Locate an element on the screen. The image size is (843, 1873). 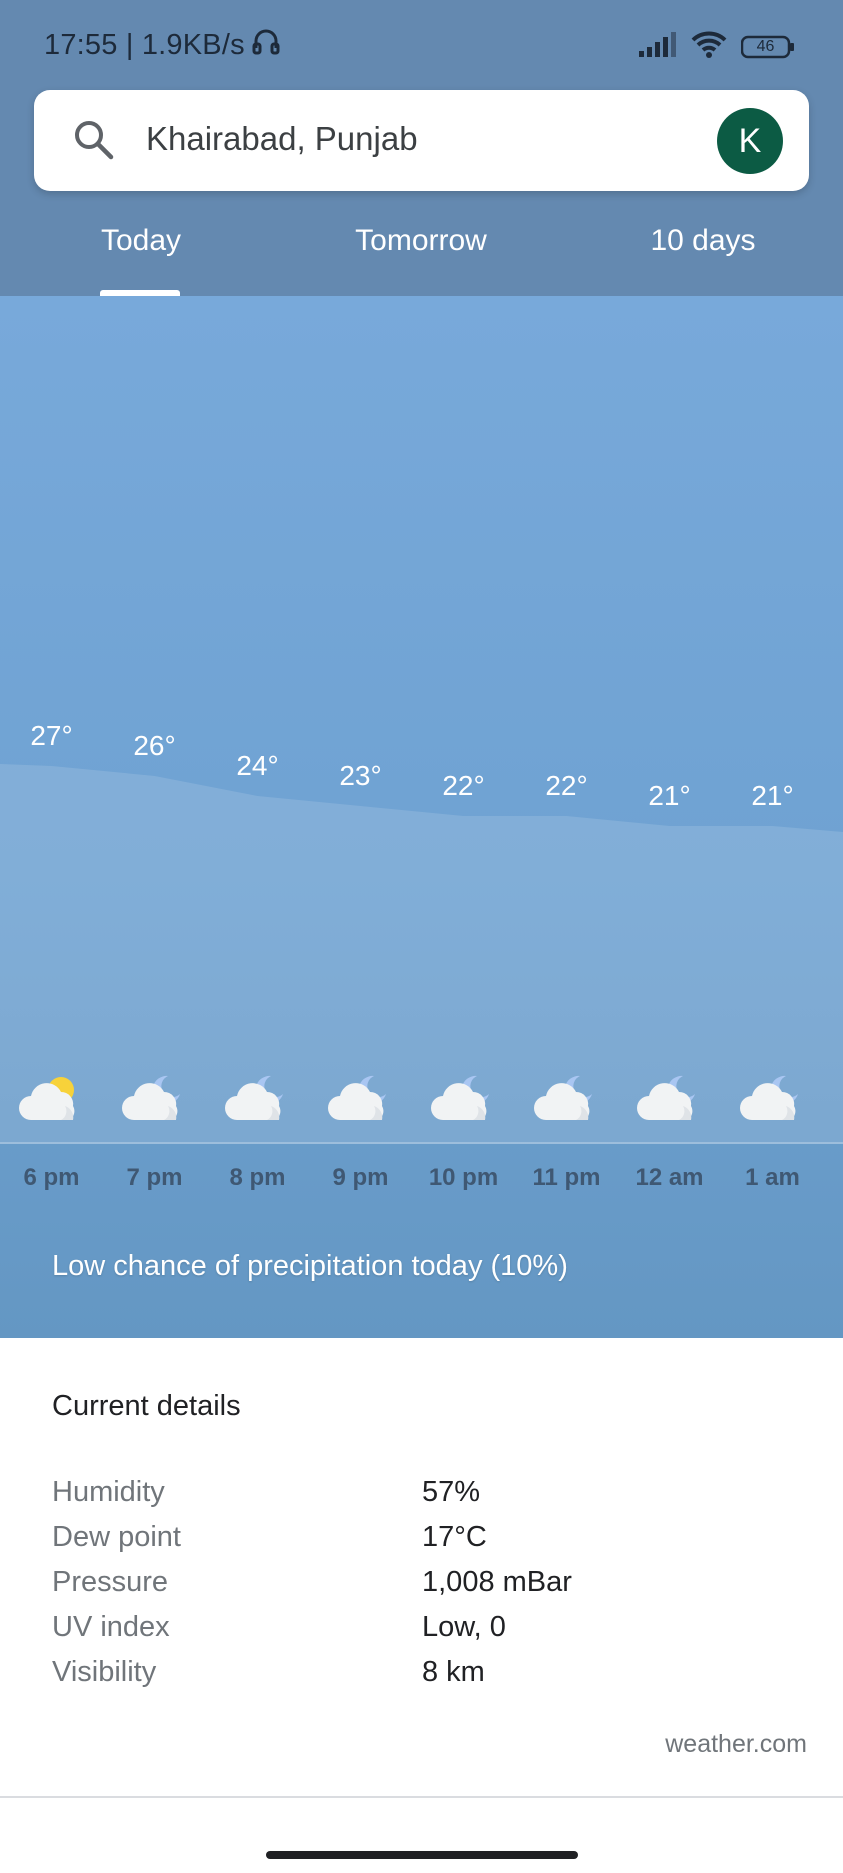
precipitation-text: Low chance of precipitation today (10%) is located at coordinates (310, 1266).